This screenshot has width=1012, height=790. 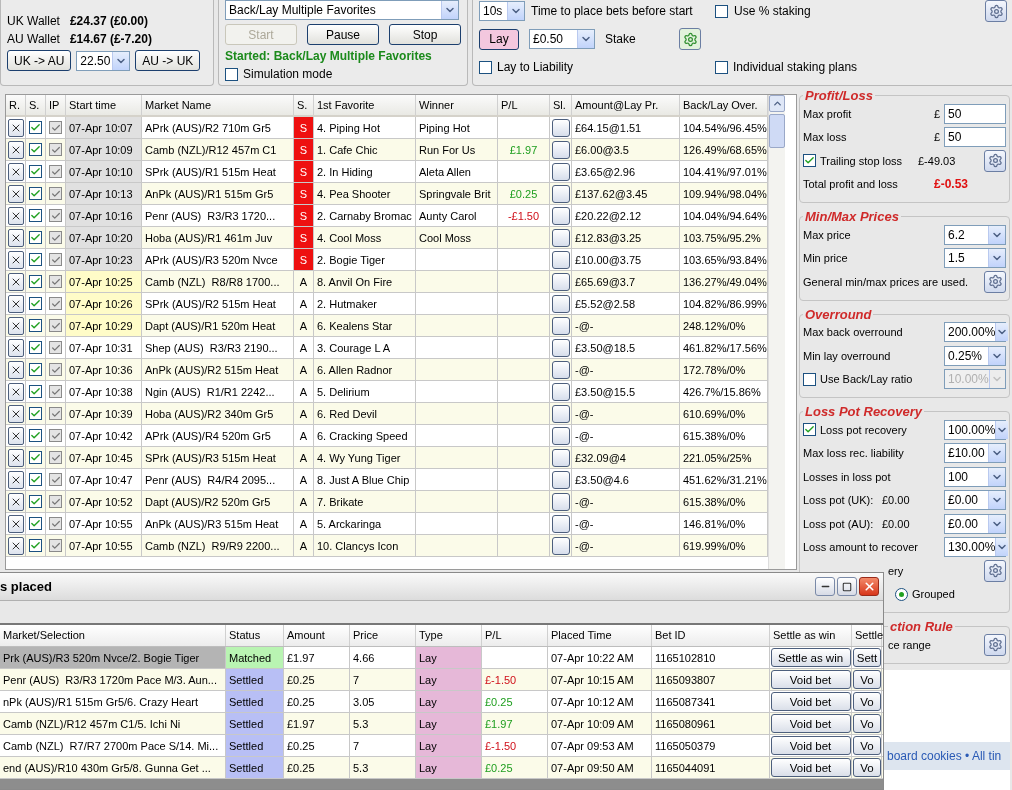 I want to click on table-row: Camb (NZL)/R12 457m C1/5. Ichi Ni Settled £1.97 5.3 Lay £1.97 07-Apr 10:09 AM 1165080961 Void bet Vo, so click(x=441, y=724).